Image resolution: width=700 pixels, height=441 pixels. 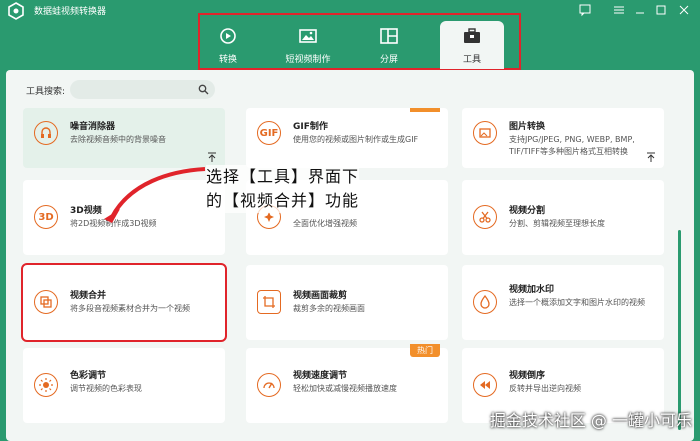 I want to click on gif-icon: GIF, so click(x=269, y=133).